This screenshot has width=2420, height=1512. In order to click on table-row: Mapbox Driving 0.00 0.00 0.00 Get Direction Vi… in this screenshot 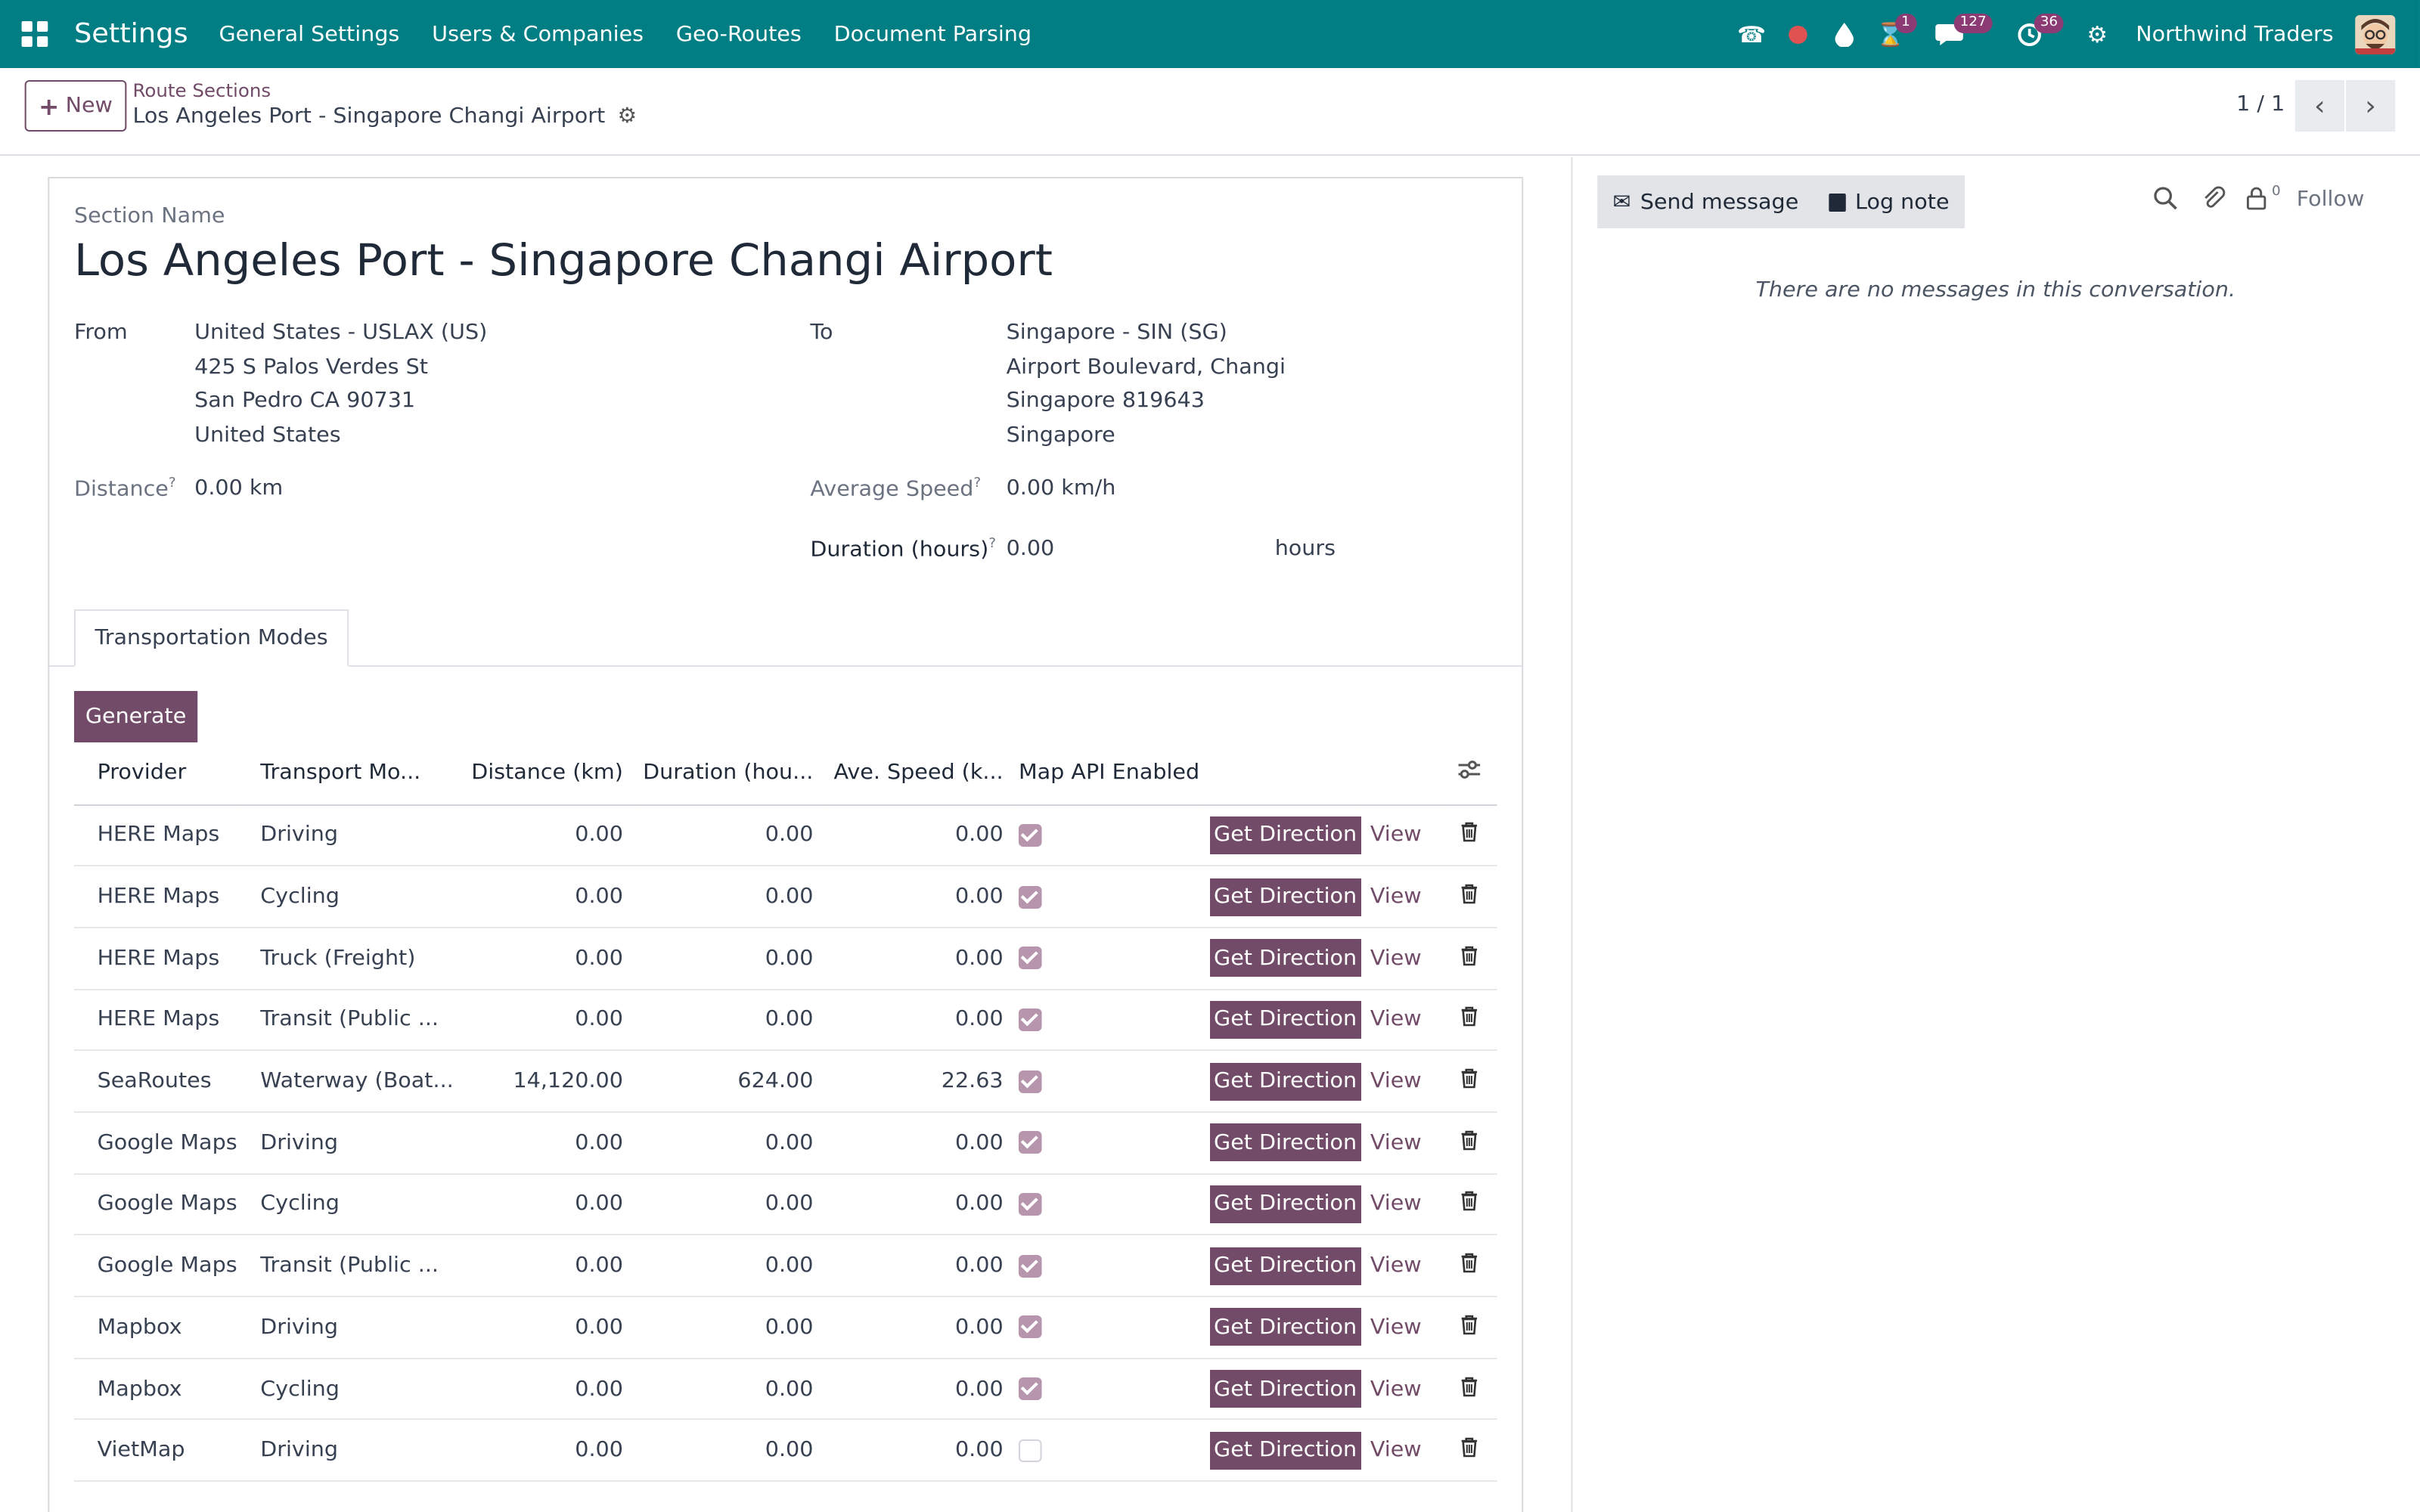, I will do `click(785, 1328)`.